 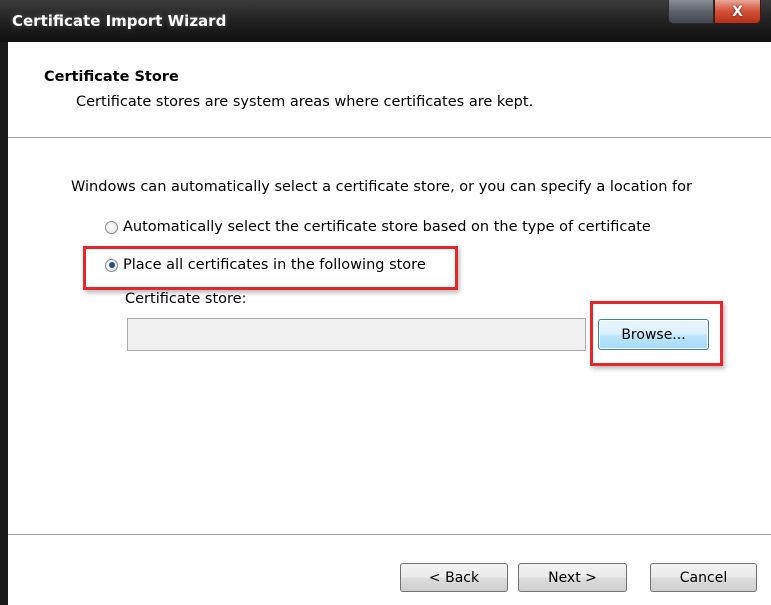 What do you see at coordinates (270, 268) in the screenshot?
I see `highlight-box-option` at bounding box center [270, 268].